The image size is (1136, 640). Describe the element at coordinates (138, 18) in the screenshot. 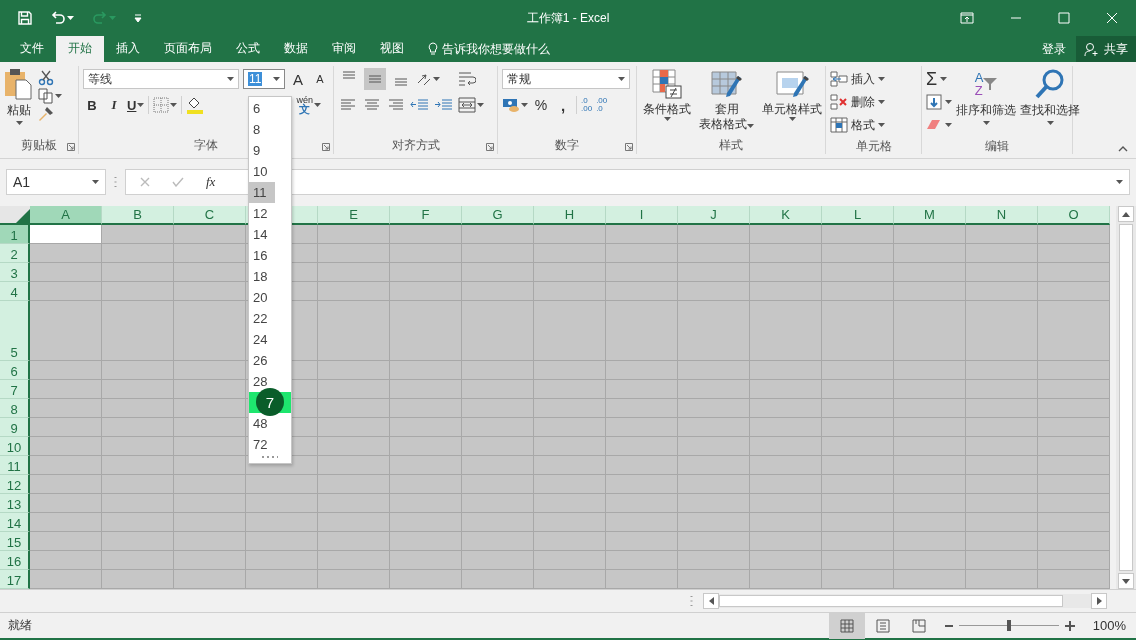

I see `customize-toolbar-icon` at that location.